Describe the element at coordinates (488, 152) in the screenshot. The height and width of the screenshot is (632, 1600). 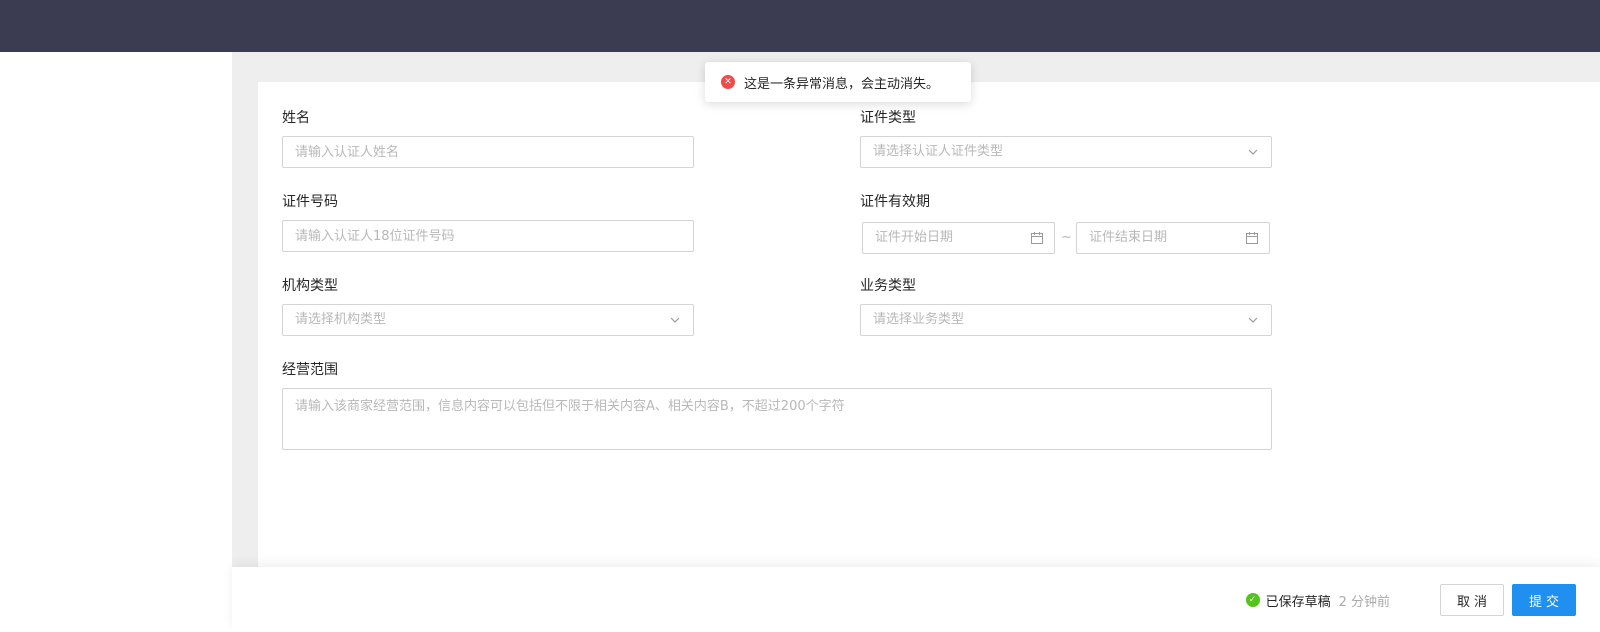
I see `name-input` at that location.